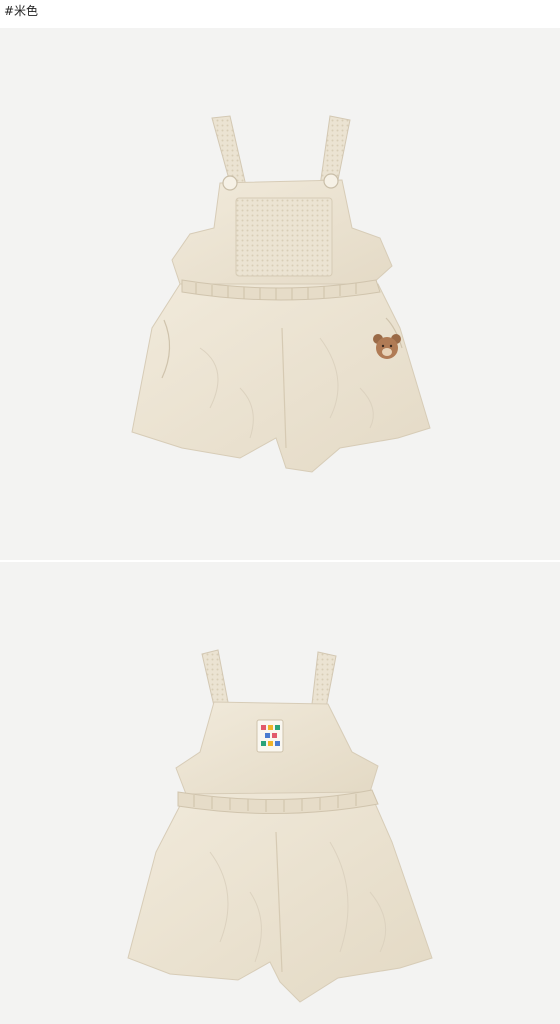 The image size is (560, 1024). What do you see at coordinates (284, 237) in the screenshot?
I see `bib-waffle-panel` at bounding box center [284, 237].